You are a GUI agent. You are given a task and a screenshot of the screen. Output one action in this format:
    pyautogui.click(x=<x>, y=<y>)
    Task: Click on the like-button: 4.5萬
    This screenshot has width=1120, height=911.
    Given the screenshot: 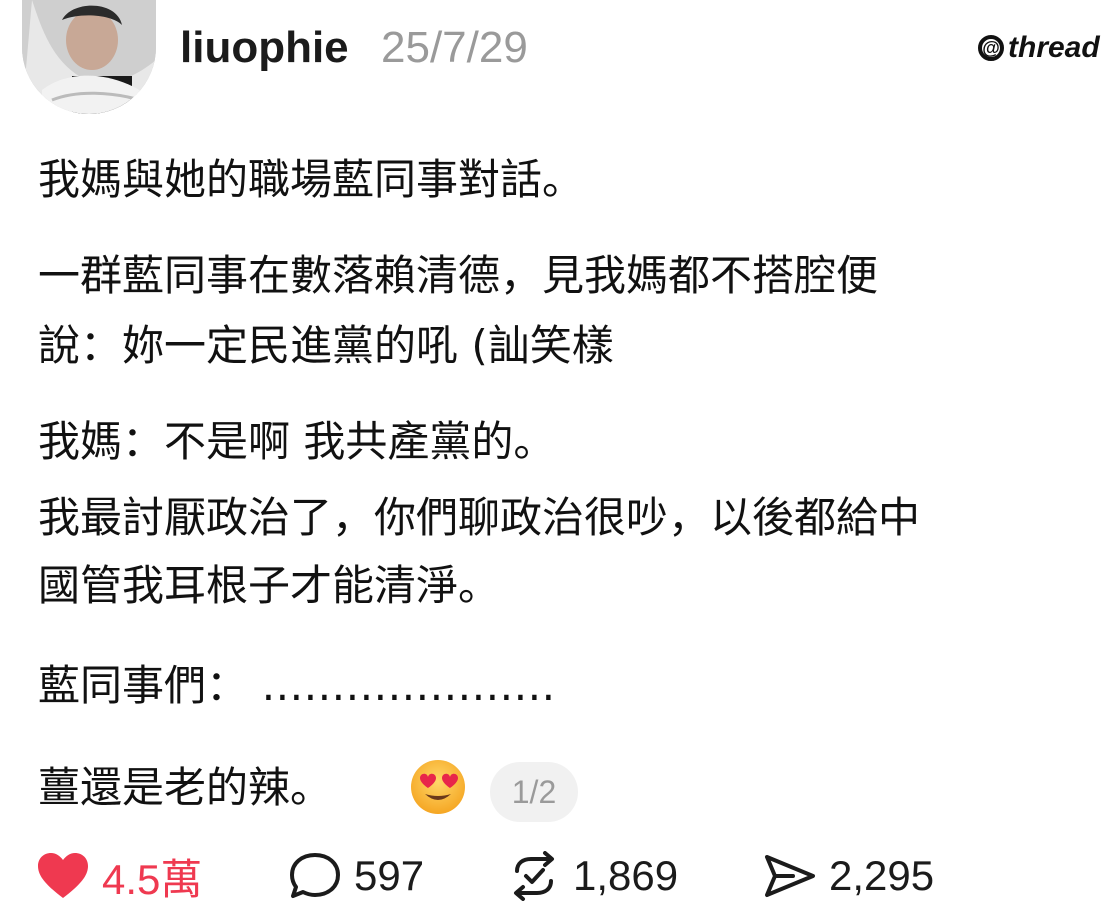 What is the action you would take?
    pyautogui.click(x=119, y=876)
    